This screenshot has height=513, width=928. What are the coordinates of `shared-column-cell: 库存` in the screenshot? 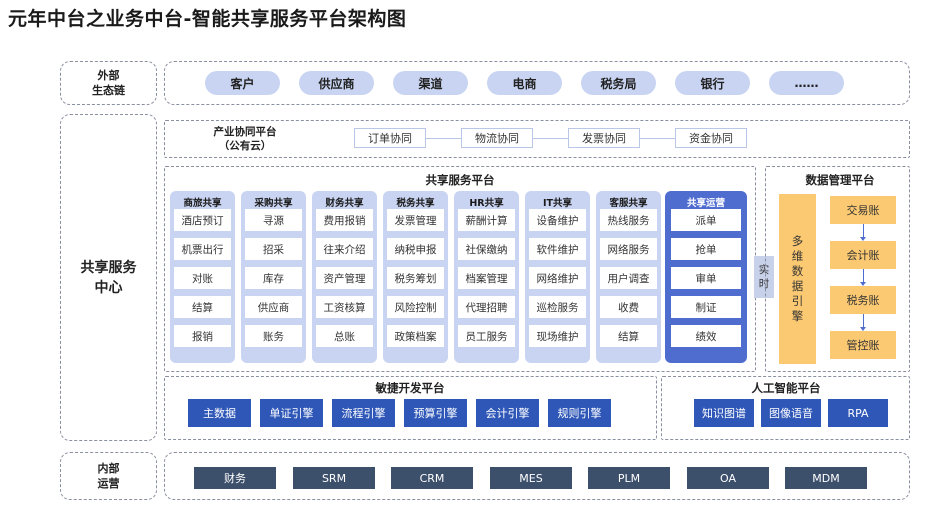 It's located at (273, 278).